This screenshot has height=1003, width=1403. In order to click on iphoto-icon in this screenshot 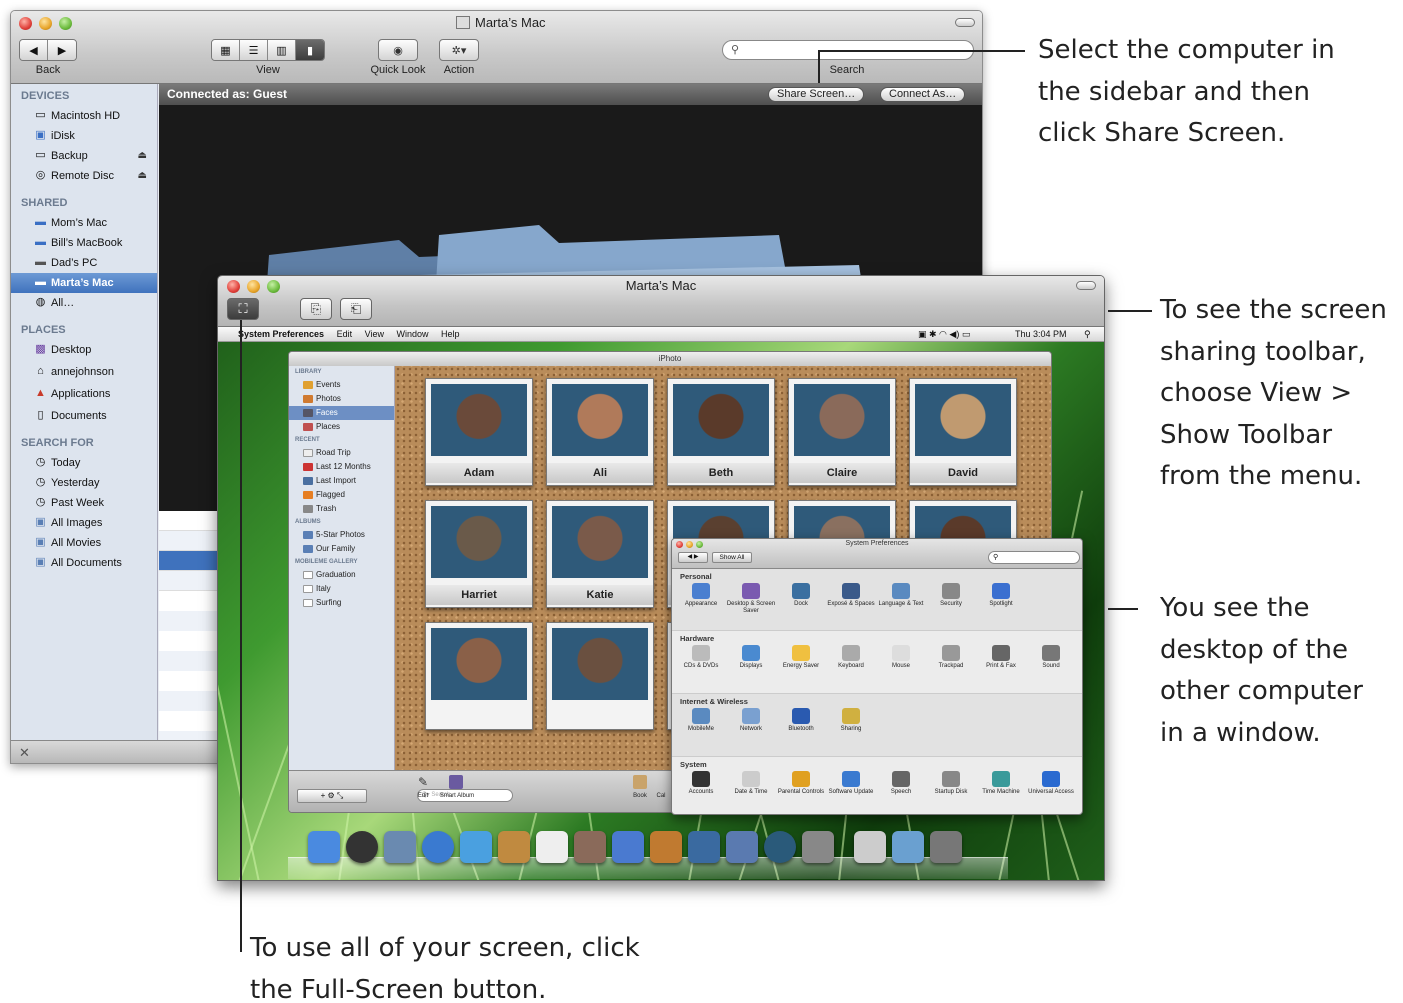, I will do `click(666, 847)`.